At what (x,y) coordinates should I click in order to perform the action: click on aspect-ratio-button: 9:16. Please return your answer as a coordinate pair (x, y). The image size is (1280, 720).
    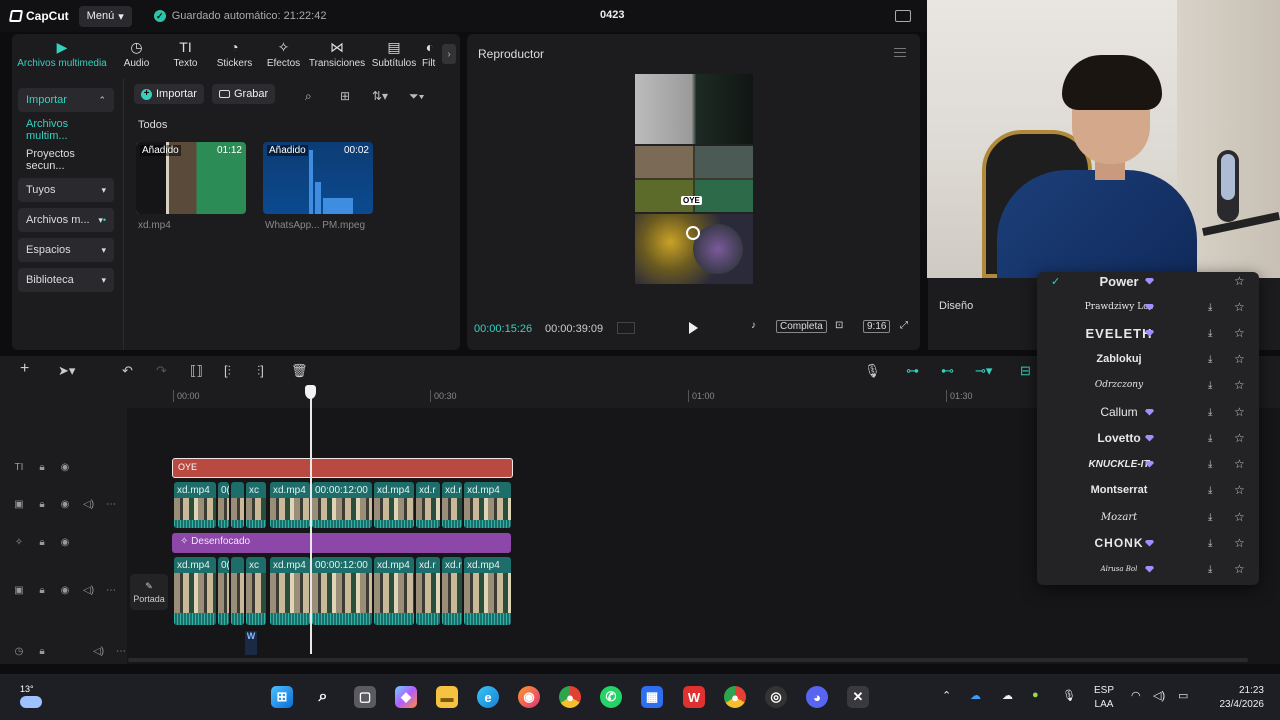
    Looking at the image, I should click on (877, 326).